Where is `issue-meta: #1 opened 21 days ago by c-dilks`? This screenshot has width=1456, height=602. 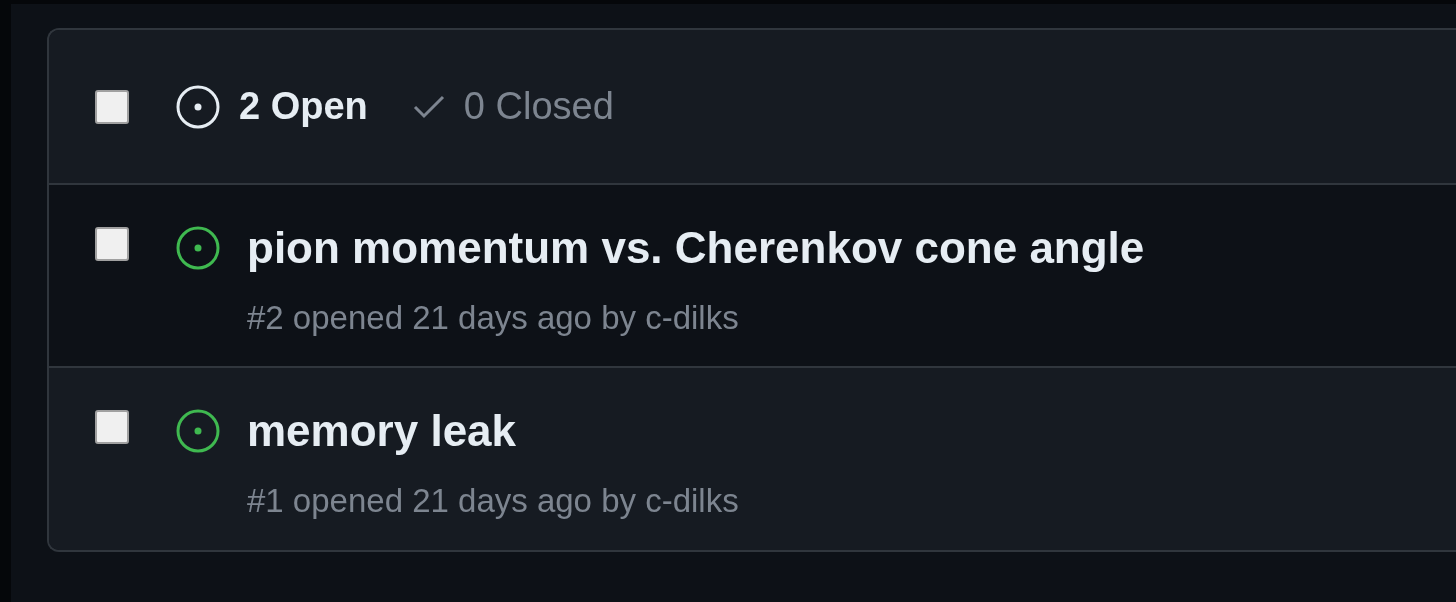 issue-meta: #1 opened 21 days ago by c-dilks is located at coordinates (493, 501).